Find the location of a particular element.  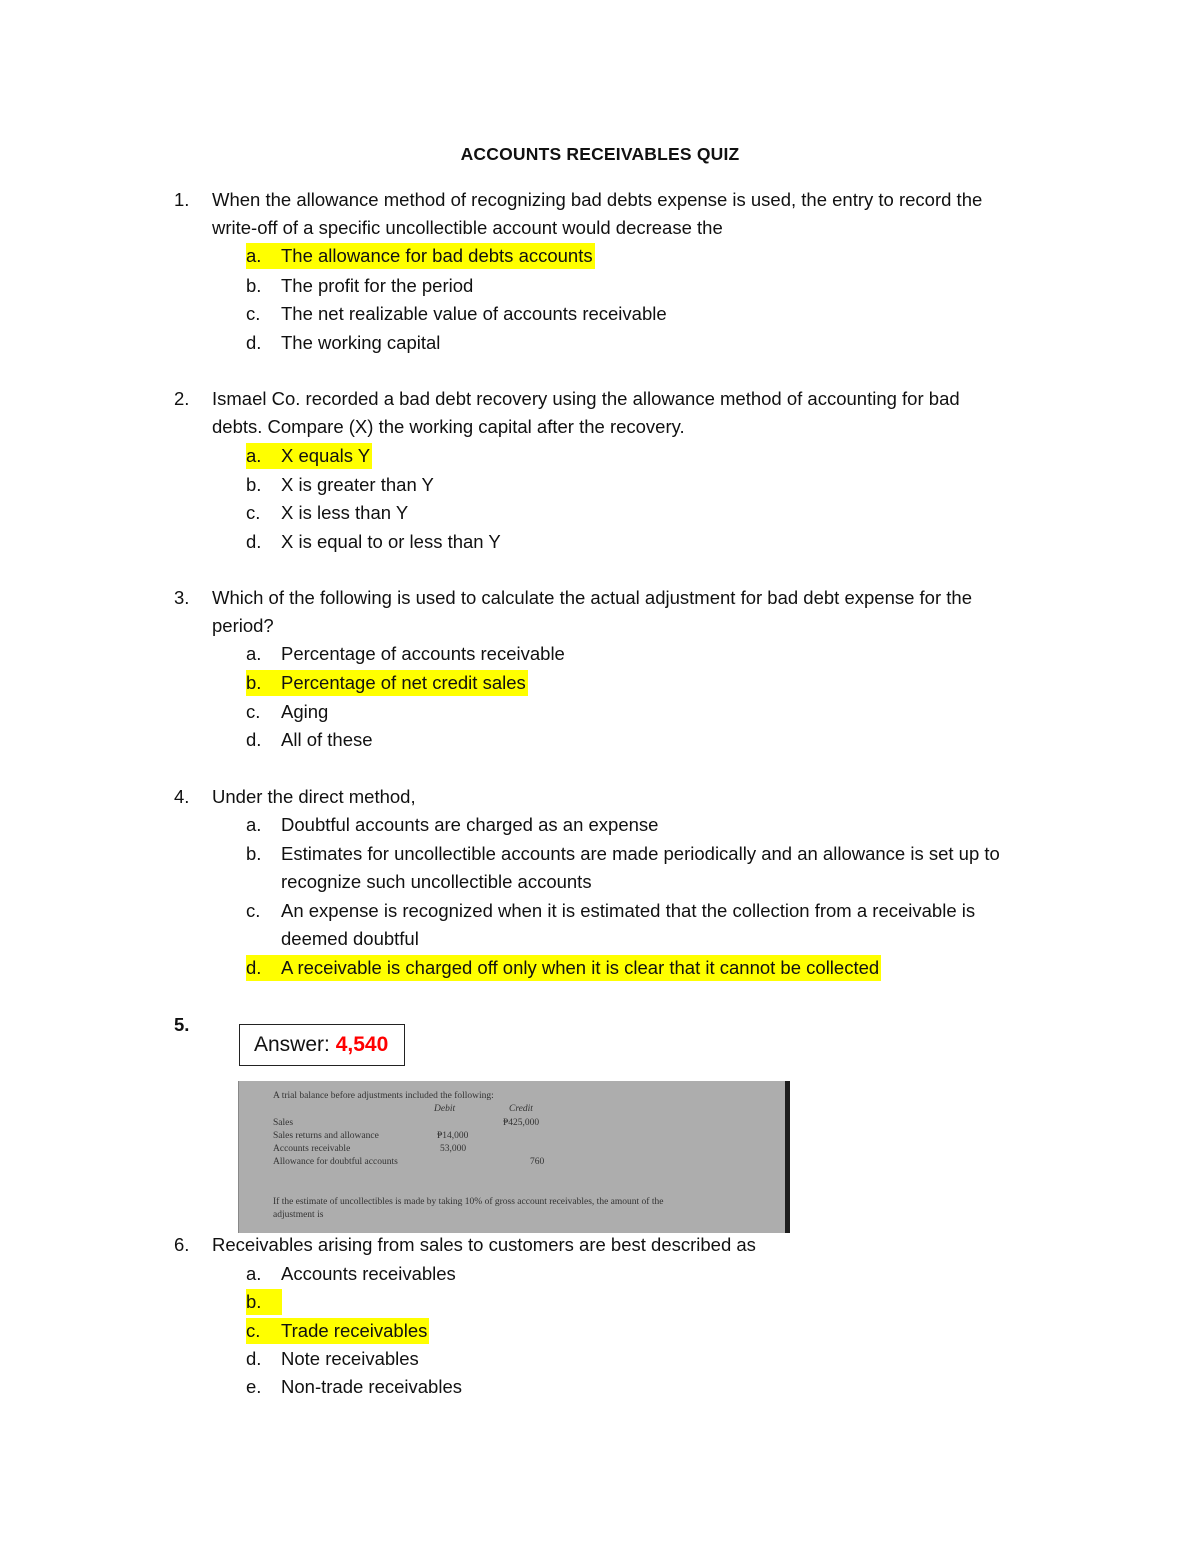

answer-label: Answer: is located at coordinates (292, 1044).